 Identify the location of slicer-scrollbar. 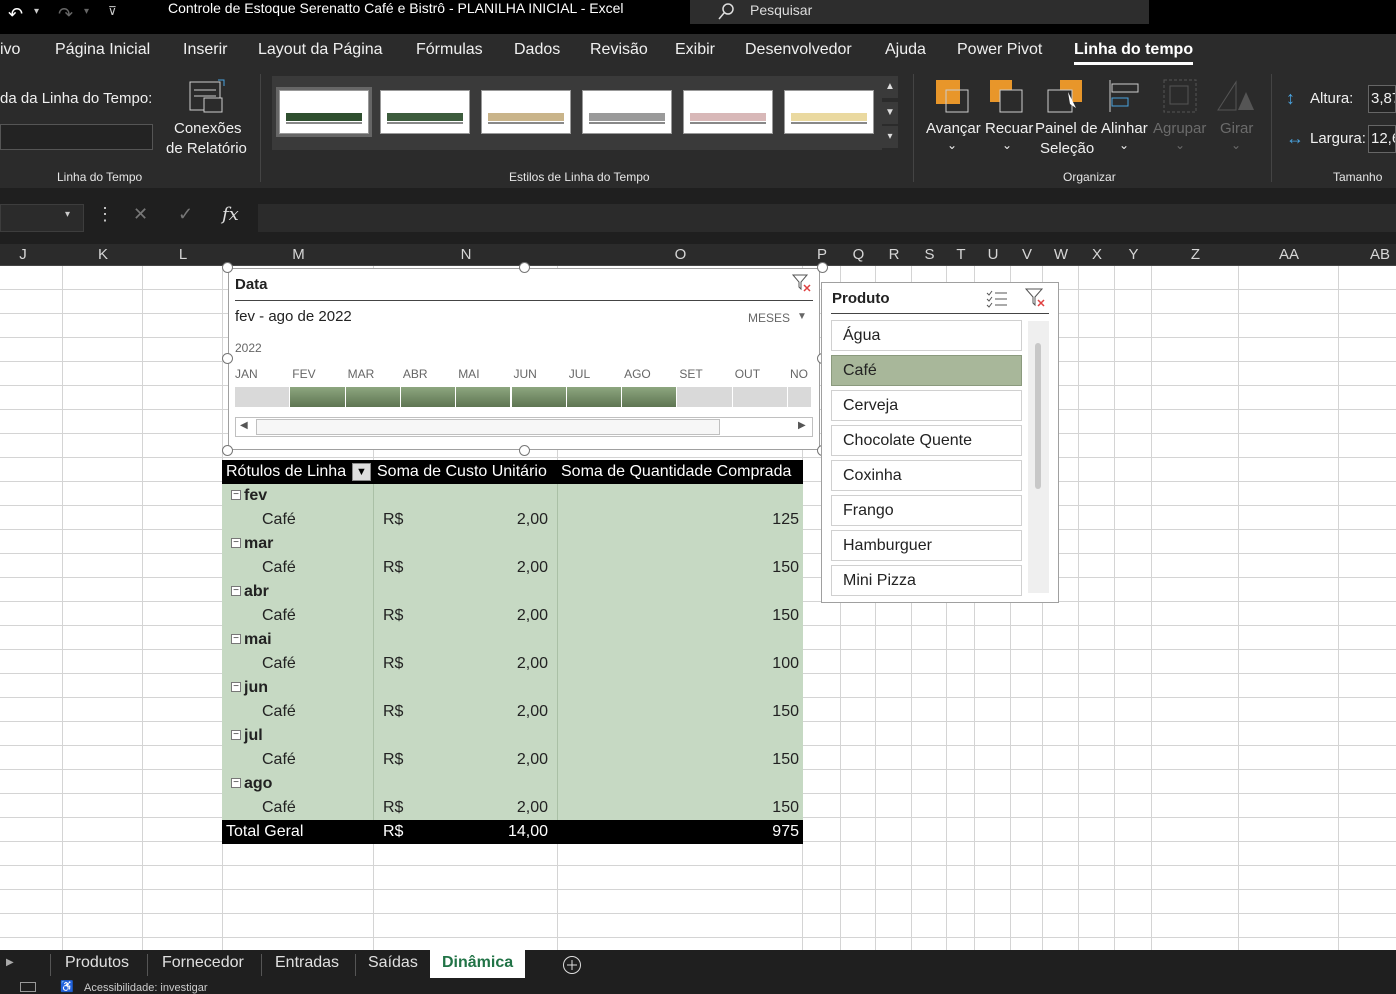
(1038, 457).